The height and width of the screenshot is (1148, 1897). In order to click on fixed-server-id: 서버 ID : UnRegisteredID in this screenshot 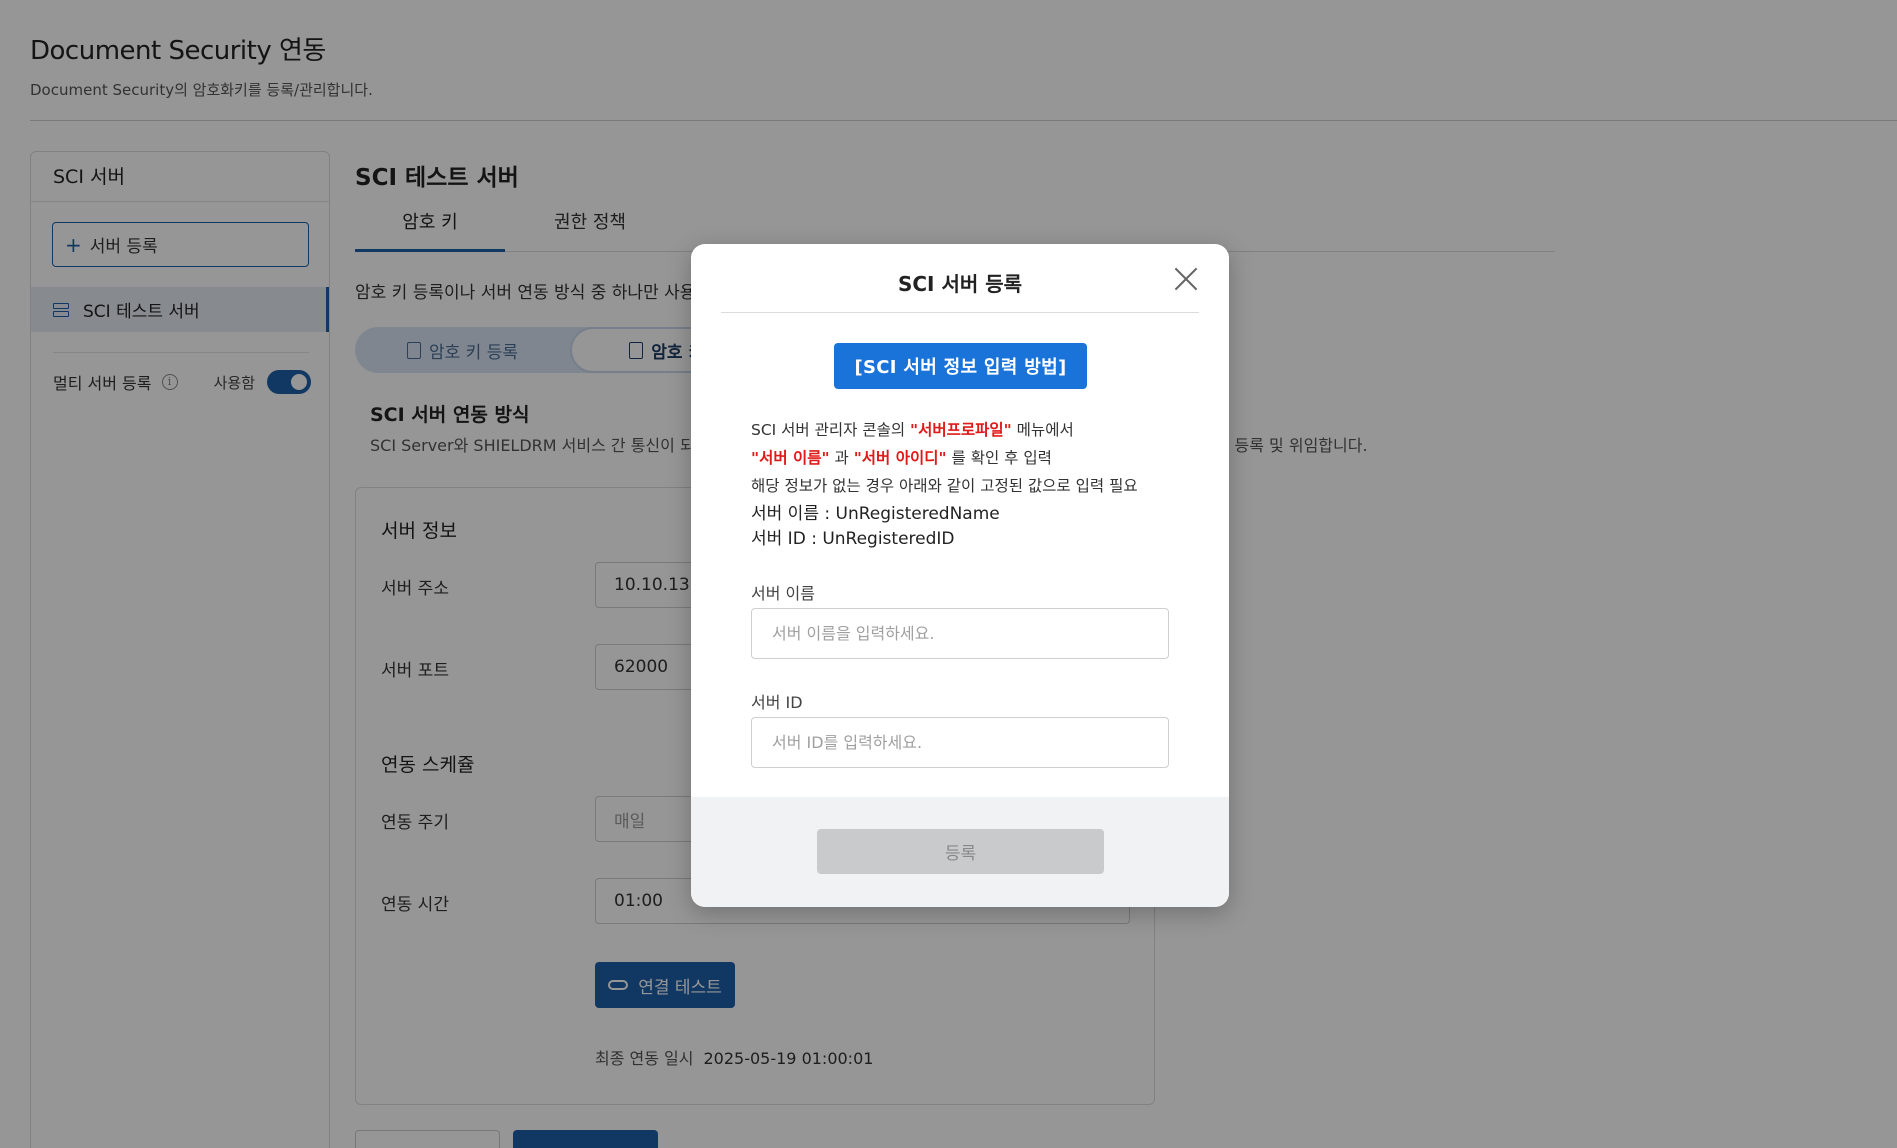, I will do `click(853, 539)`.